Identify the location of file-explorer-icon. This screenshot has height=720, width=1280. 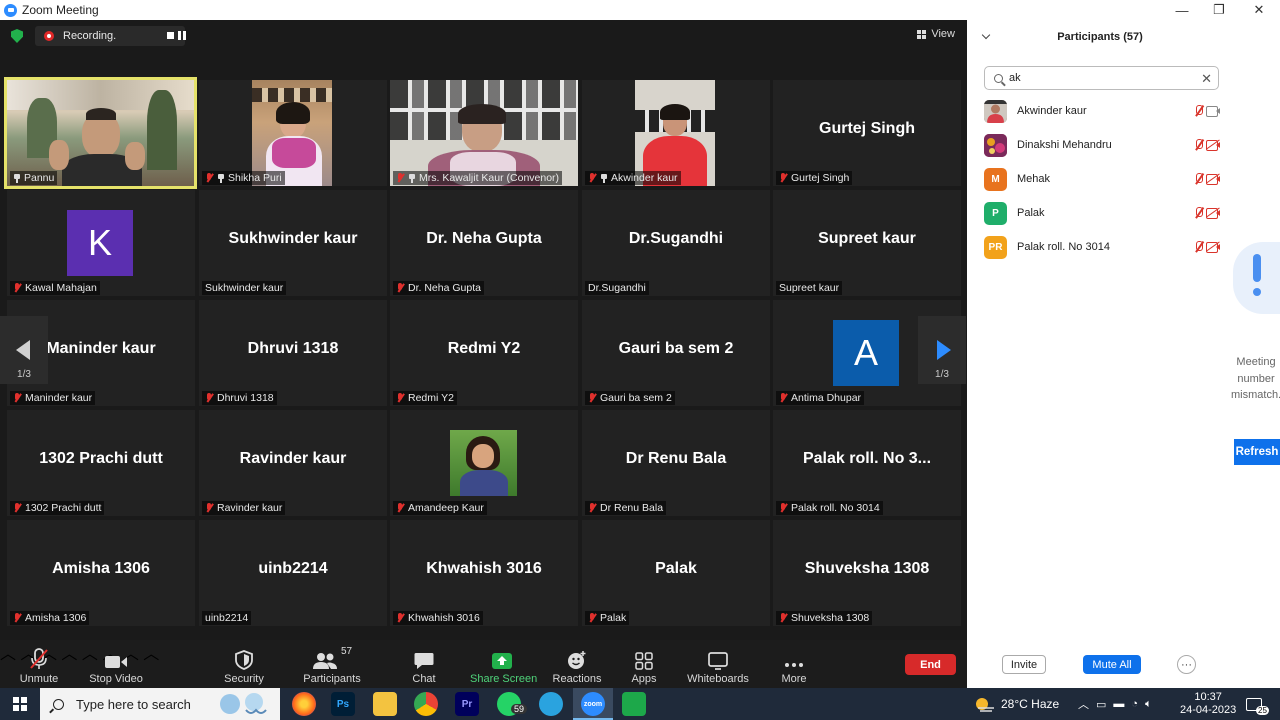
(385, 704).